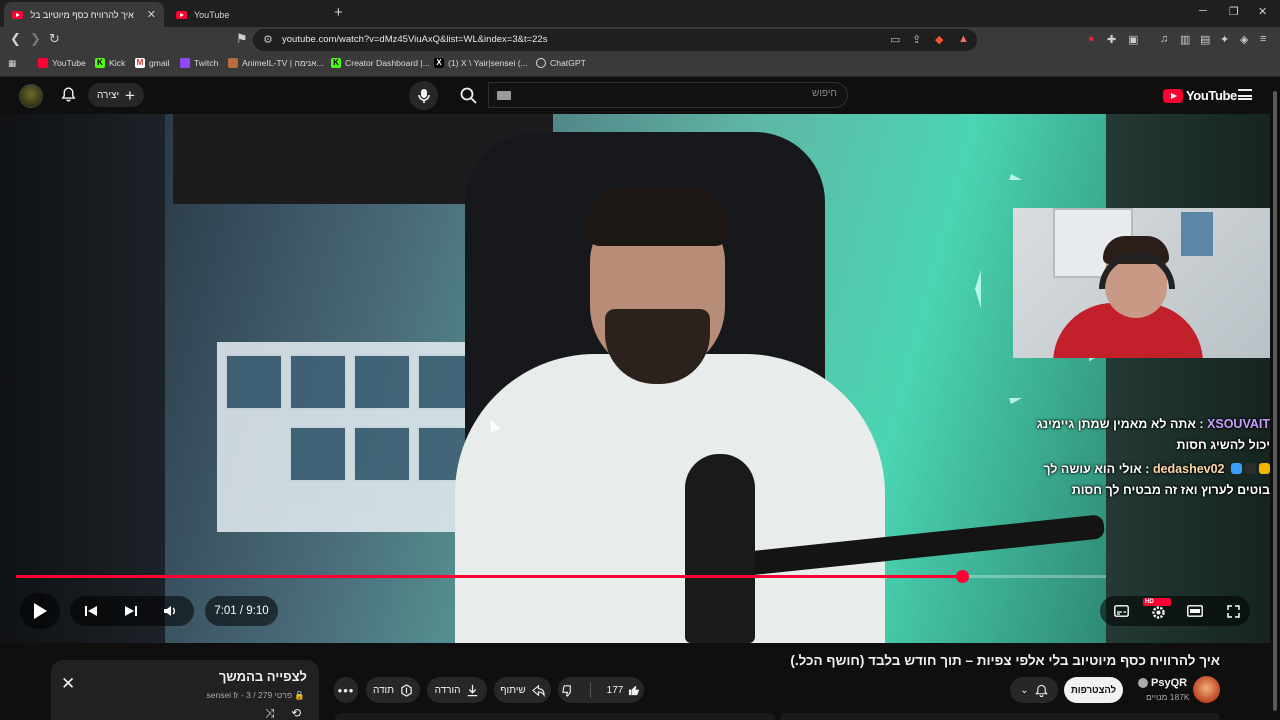  I want to click on channel-avatar, so click(1206, 689).